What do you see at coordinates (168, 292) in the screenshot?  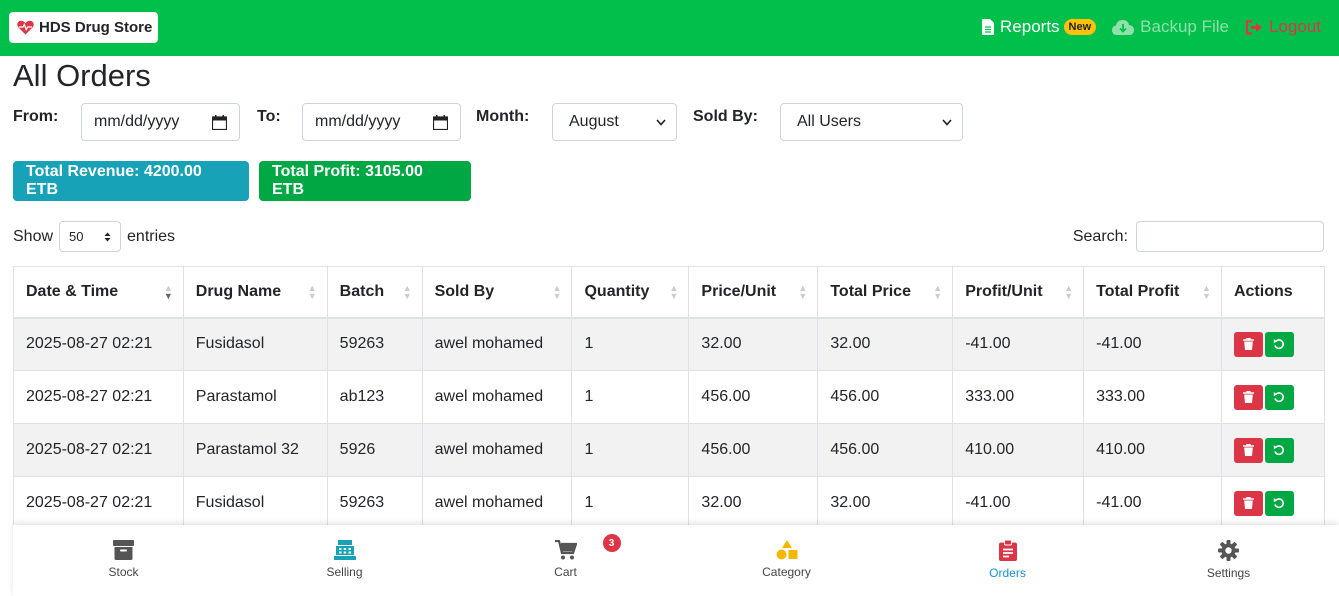 I see `sort-desc-icon: ▲ ▼` at bounding box center [168, 292].